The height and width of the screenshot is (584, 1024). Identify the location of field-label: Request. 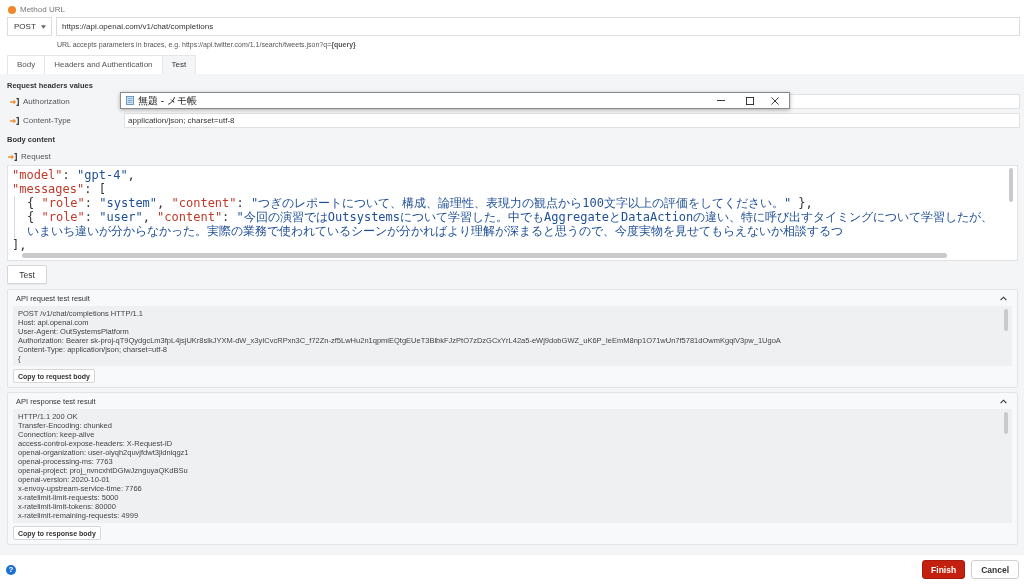
(36, 156).